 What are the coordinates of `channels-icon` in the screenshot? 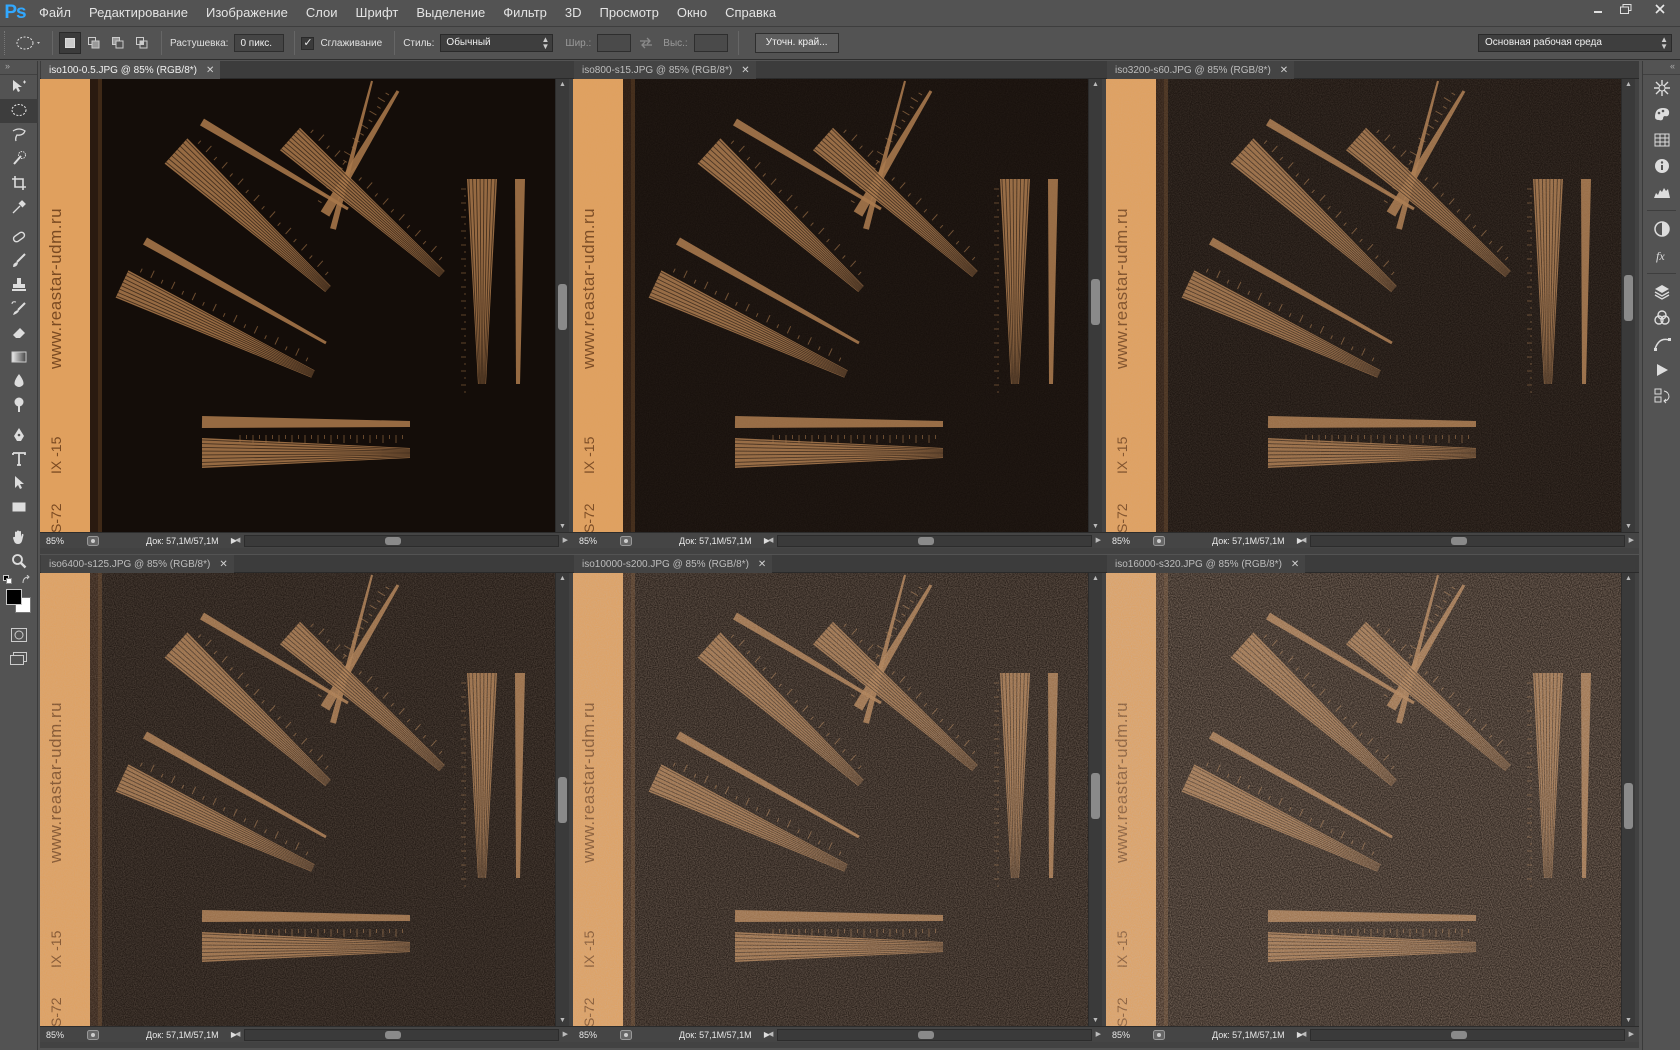 It's located at (1661, 318).